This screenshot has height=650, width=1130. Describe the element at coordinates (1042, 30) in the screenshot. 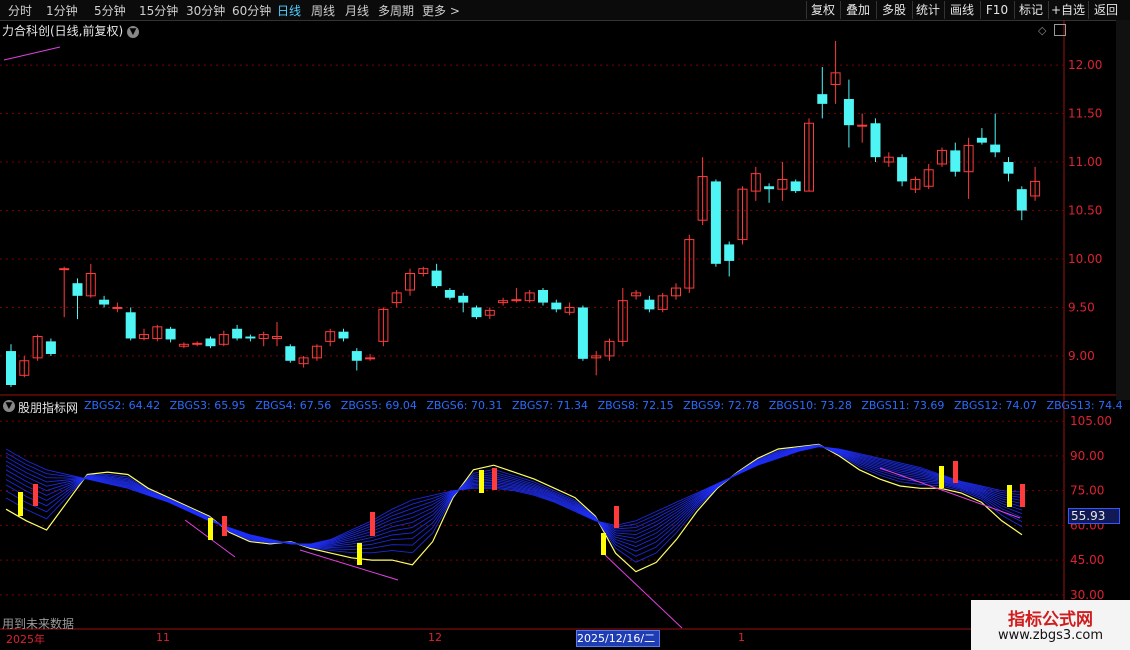

I see `diamond-icon: ◇` at that location.